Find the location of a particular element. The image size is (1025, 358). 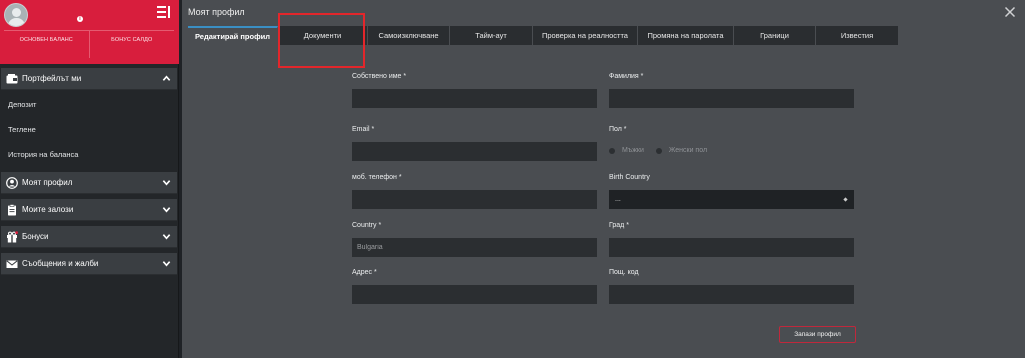

save-profile-button: Запази профил is located at coordinates (817, 334).